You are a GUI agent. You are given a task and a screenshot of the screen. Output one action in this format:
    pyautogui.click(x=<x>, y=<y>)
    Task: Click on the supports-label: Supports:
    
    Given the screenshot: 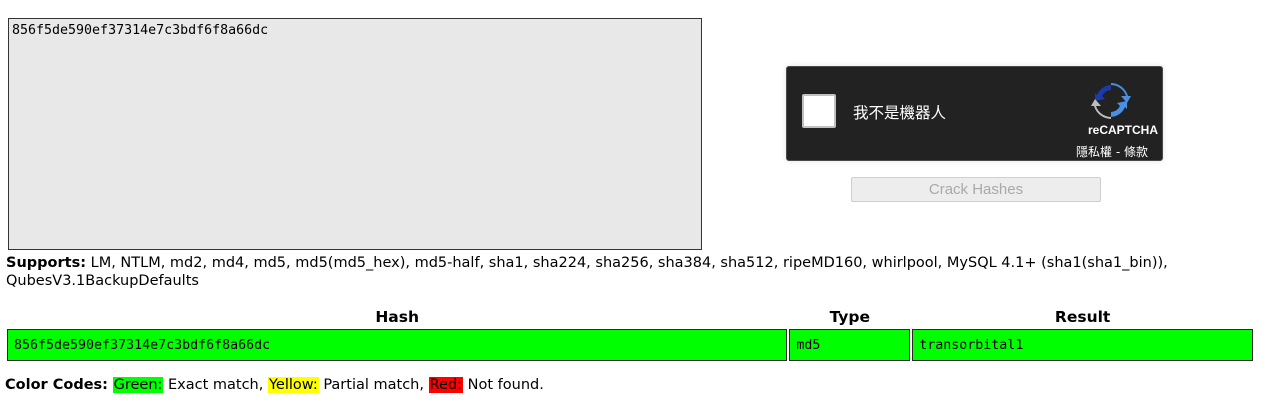 What is the action you would take?
    pyautogui.click(x=46, y=263)
    